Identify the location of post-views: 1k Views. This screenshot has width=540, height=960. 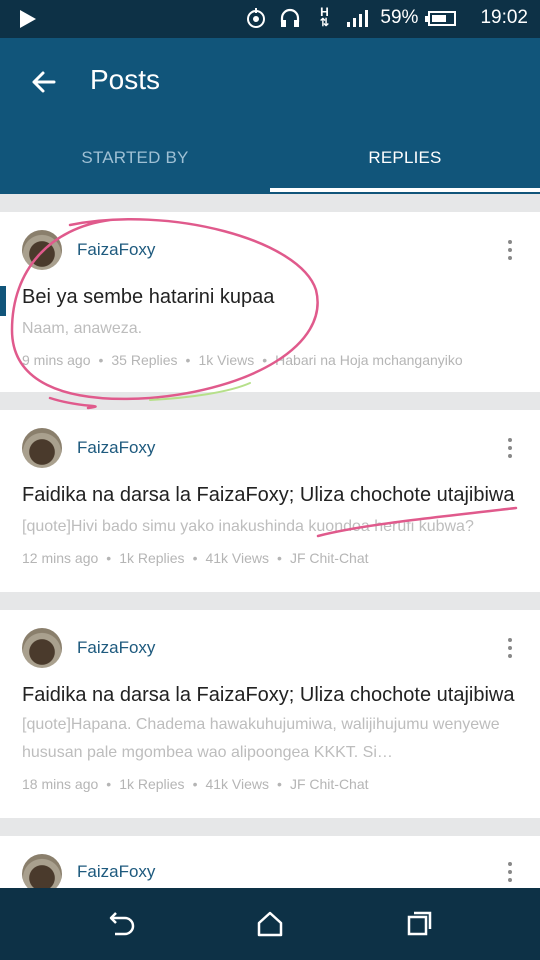
(226, 360).